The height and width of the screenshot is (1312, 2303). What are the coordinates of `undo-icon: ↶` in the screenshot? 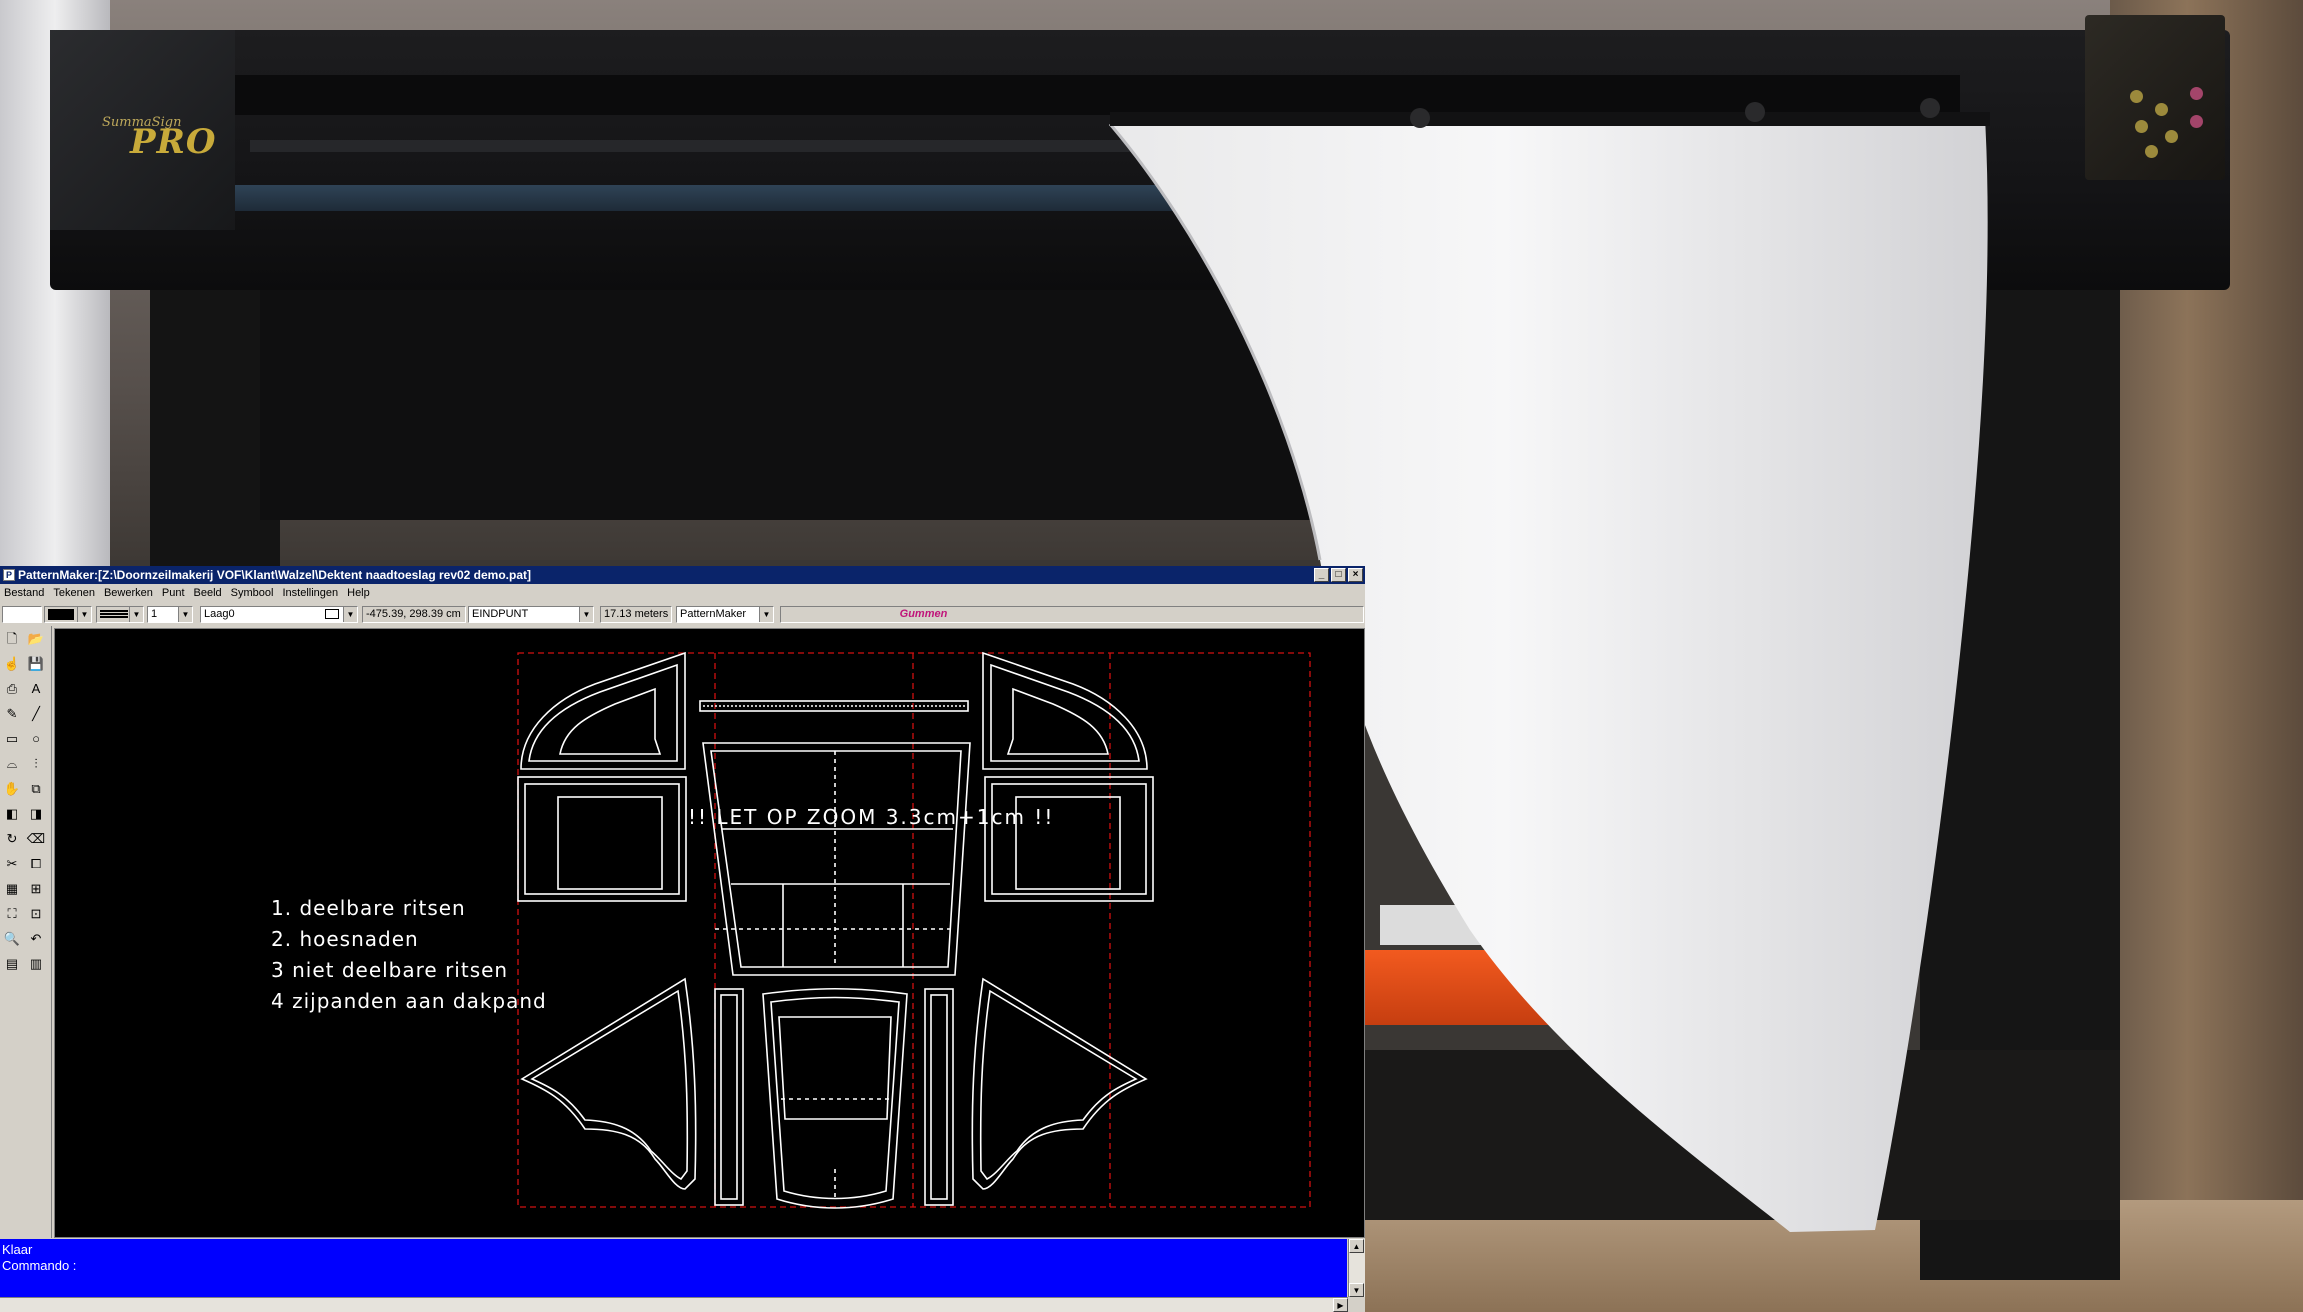 It's located at (36, 939).